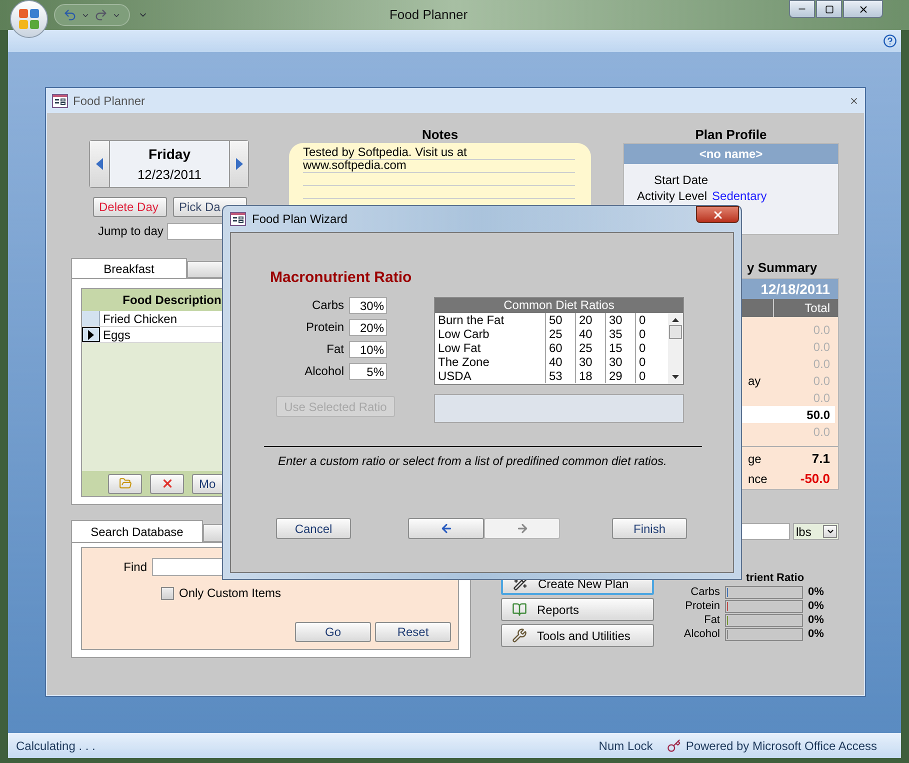 The height and width of the screenshot is (763, 909). Describe the element at coordinates (446, 528) in the screenshot. I see `wizard-nav-button` at that location.